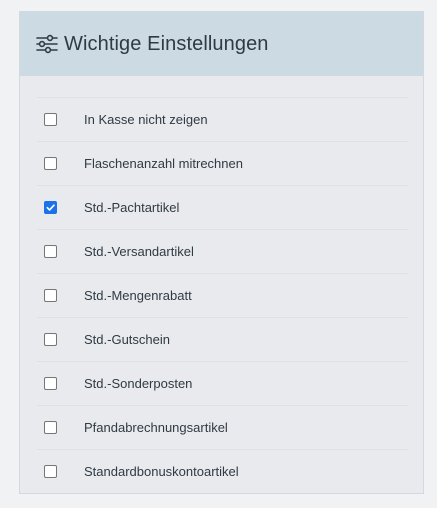  I want to click on setting-row: Flaschenanzahl mitrechnen, so click(222, 163).